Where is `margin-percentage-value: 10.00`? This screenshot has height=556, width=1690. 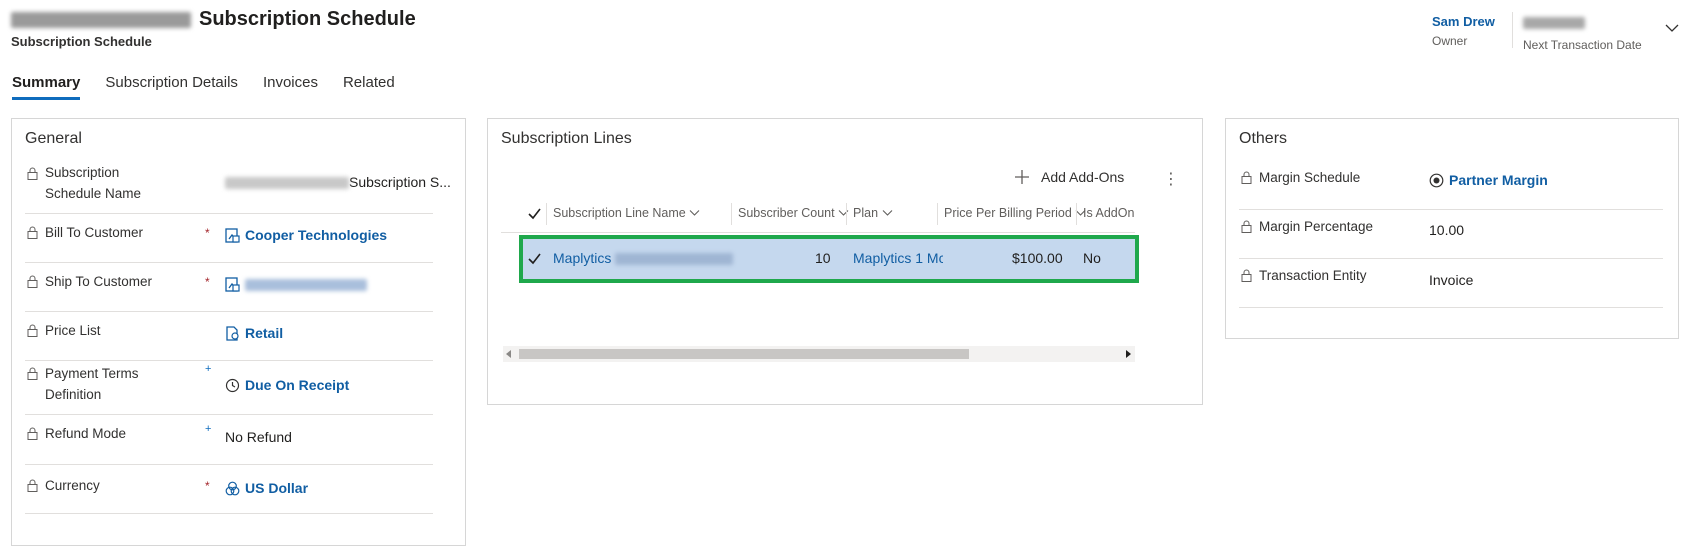
margin-percentage-value: 10.00 is located at coordinates (1446, 230).